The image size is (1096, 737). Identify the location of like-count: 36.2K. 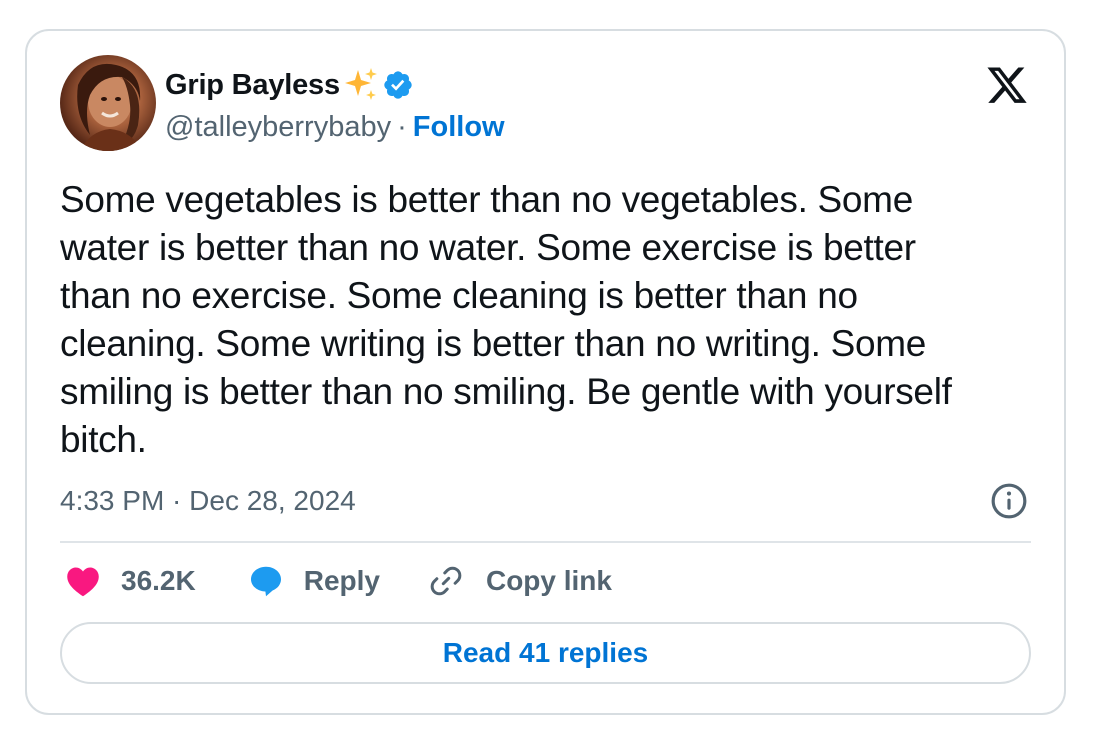
(158, 580).